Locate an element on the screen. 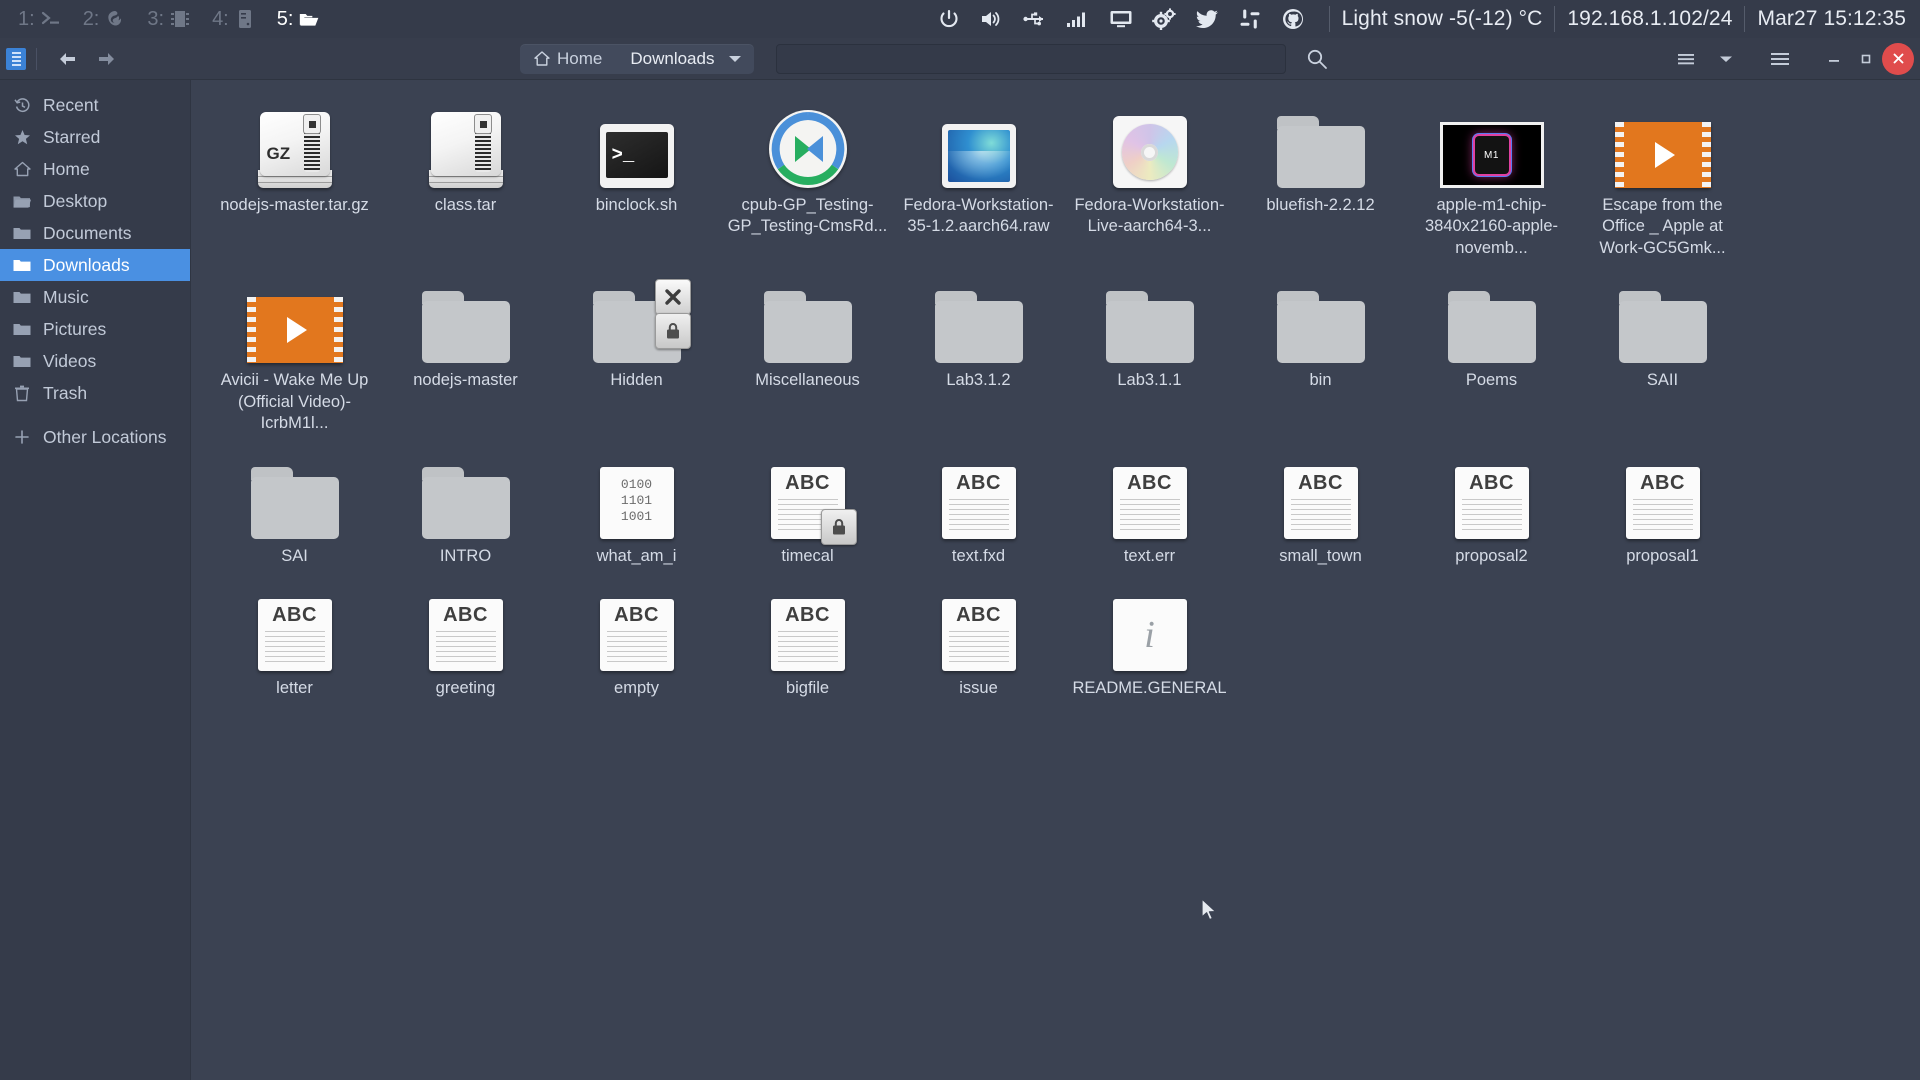 This screenshot has height=1080, width=1920. workspace-5-files: 5: is located at coordinates (298, 19).